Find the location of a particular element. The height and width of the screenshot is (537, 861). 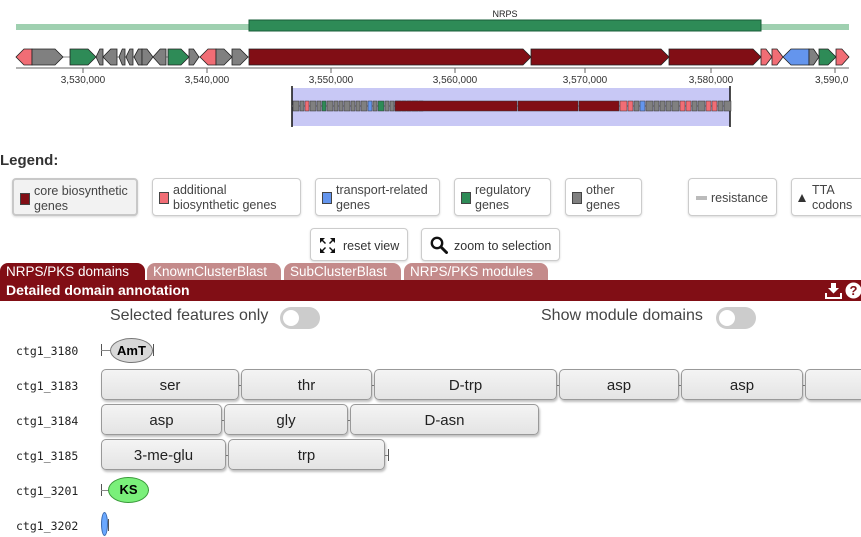

zoom-to-selection-button: zoom to selection is located at coordinates (490, 244).